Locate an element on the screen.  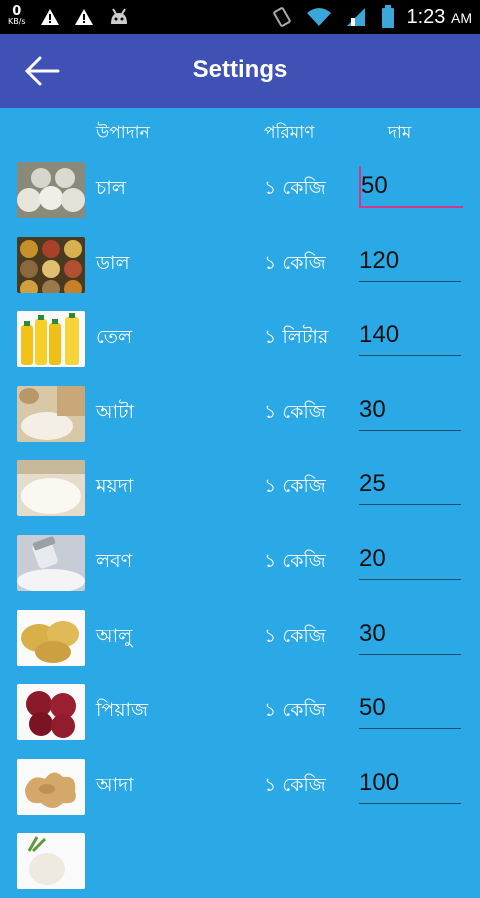
item-name: লবণ is located at coordinates (114, 560).